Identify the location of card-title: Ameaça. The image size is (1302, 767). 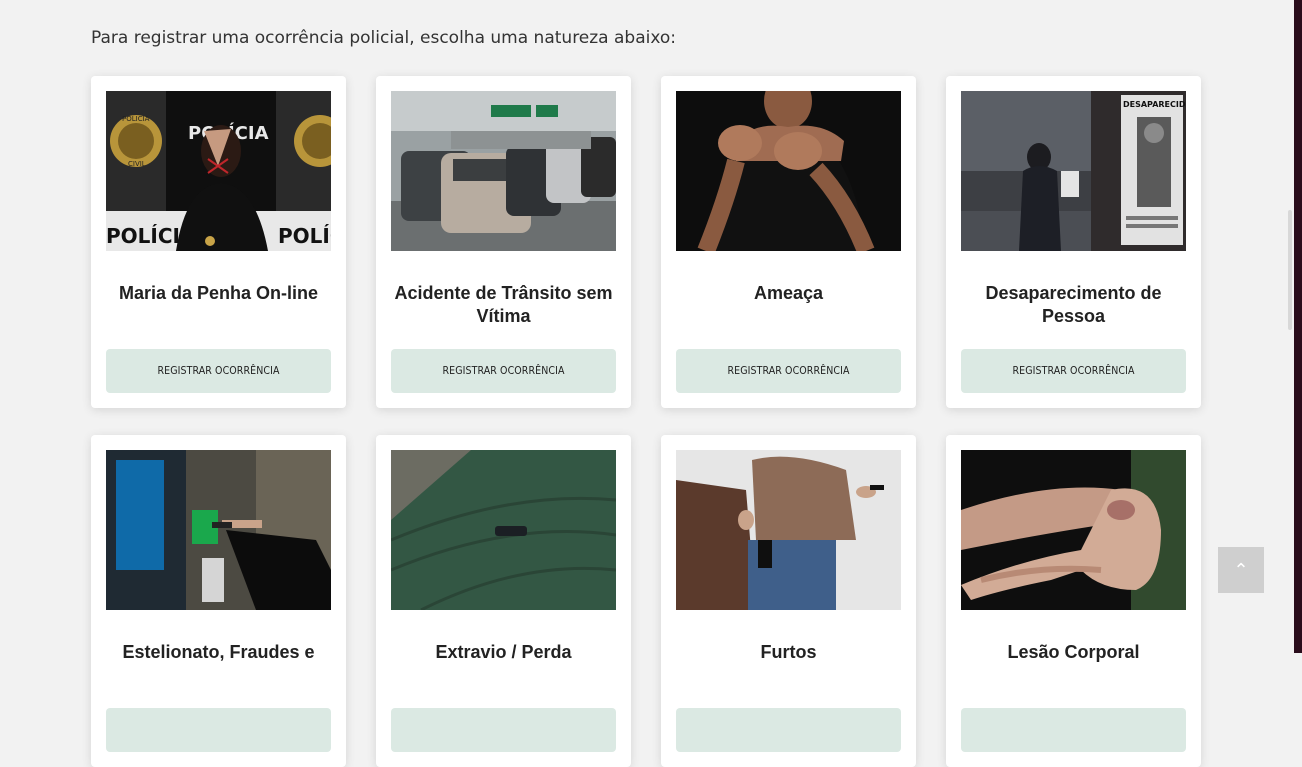
(788, 293).